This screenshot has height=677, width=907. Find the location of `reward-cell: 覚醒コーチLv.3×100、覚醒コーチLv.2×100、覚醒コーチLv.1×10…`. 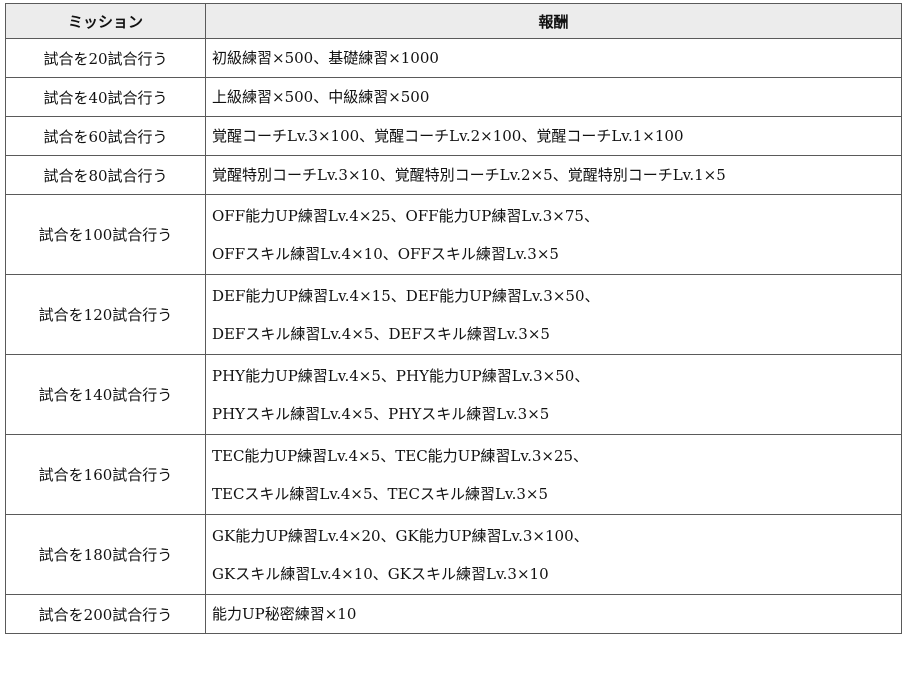

reward-cell: 覚醒コーチLv.3×100、覚醒コーチLv.2×100、覚醒コーチLv.1×10… is located at coordinates (553, 136).